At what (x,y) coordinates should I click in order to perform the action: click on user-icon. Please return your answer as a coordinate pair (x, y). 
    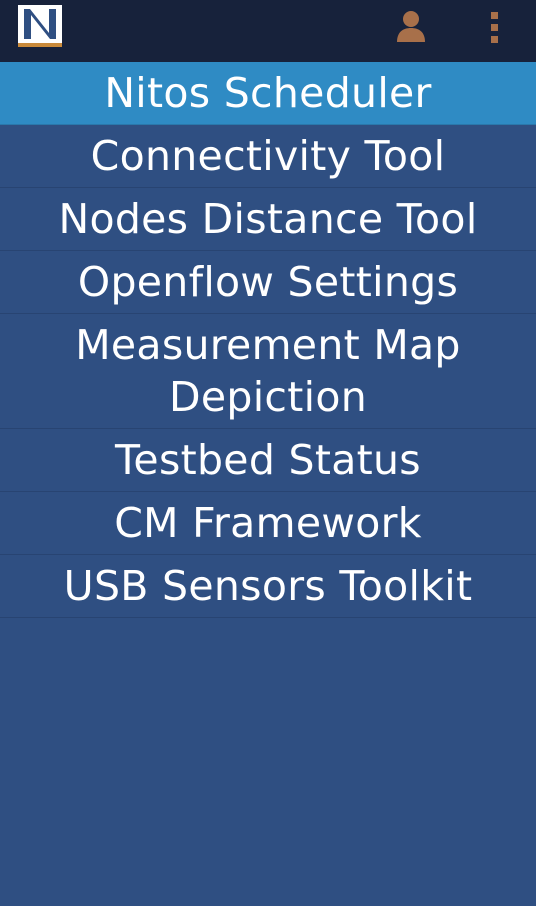
    Looking at the image, I should click on (411, 26).